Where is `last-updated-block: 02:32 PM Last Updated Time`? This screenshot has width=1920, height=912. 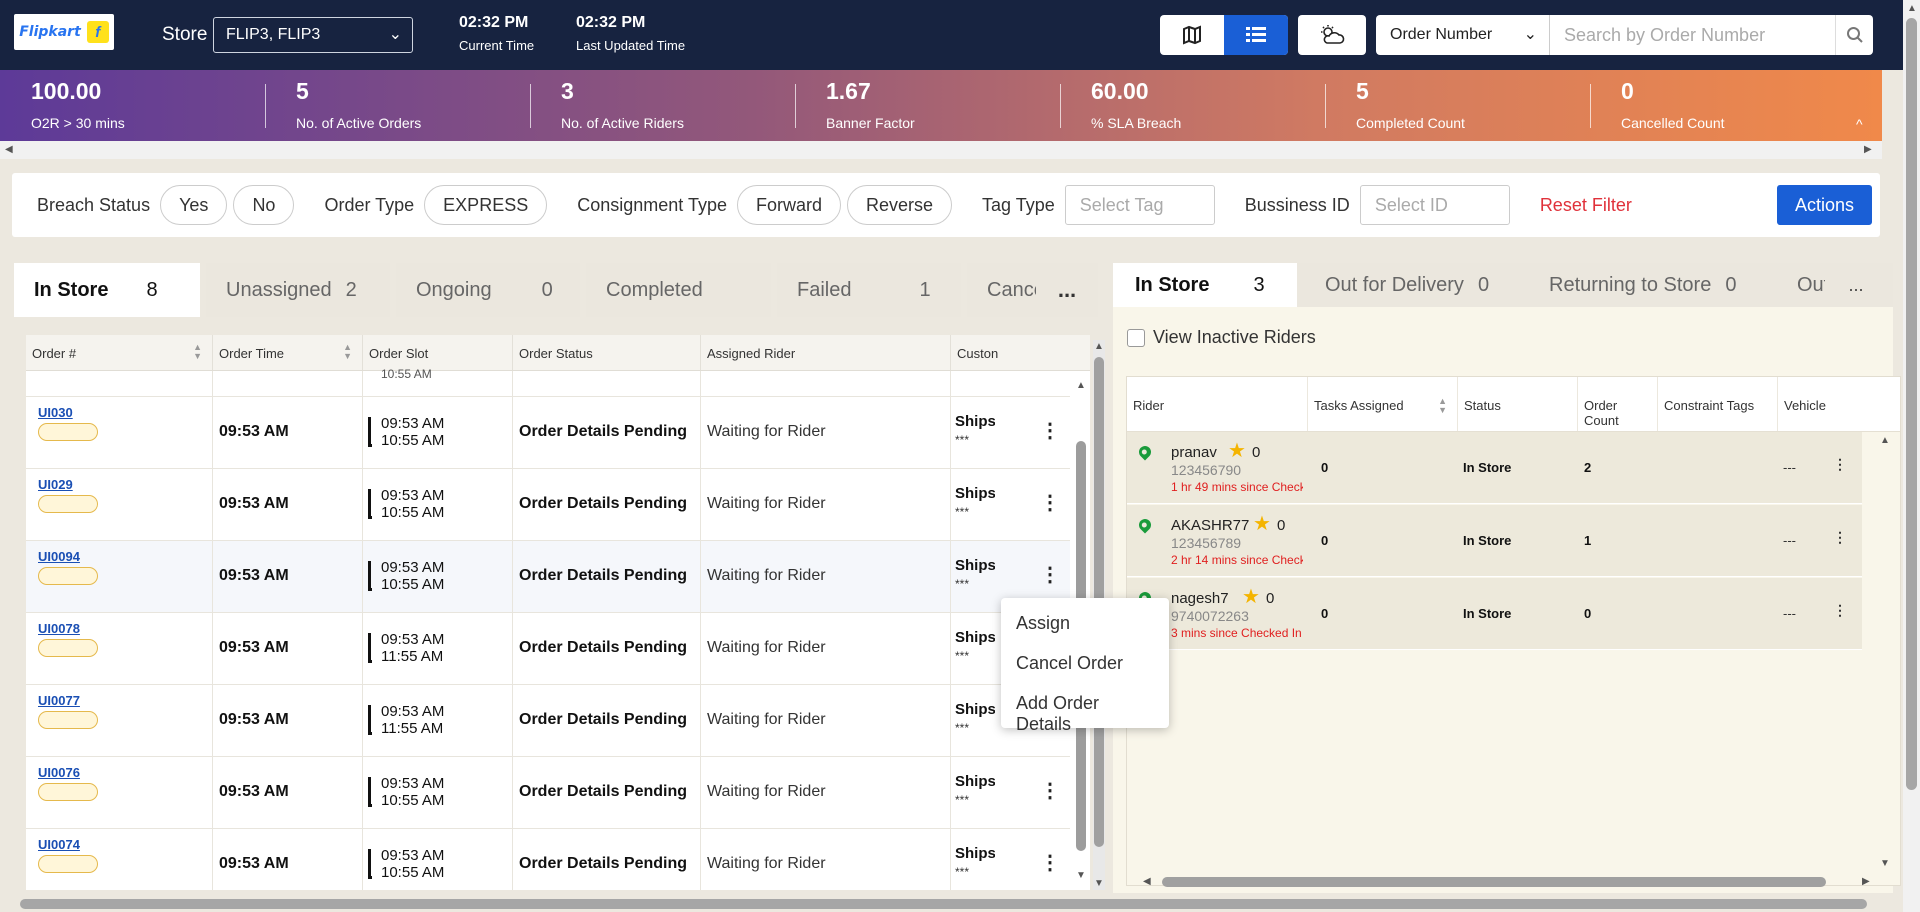
last-updated-block: 02:32 PM Last Updated Time is located at coordinates (630, 33).